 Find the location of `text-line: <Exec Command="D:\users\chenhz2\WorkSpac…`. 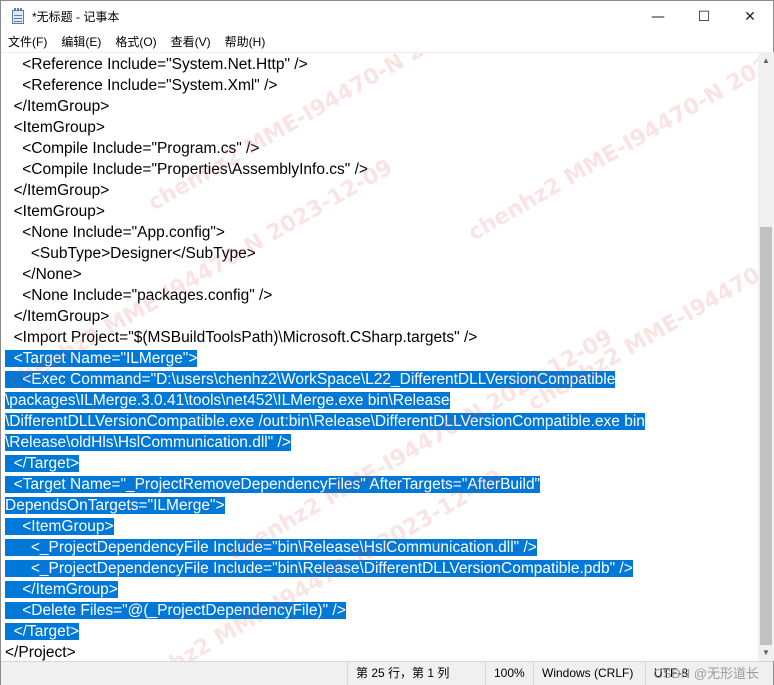

text-line: <Exec Command="D:\users\chenhz2\WorkSpac… is located at coordinates (325, 379).